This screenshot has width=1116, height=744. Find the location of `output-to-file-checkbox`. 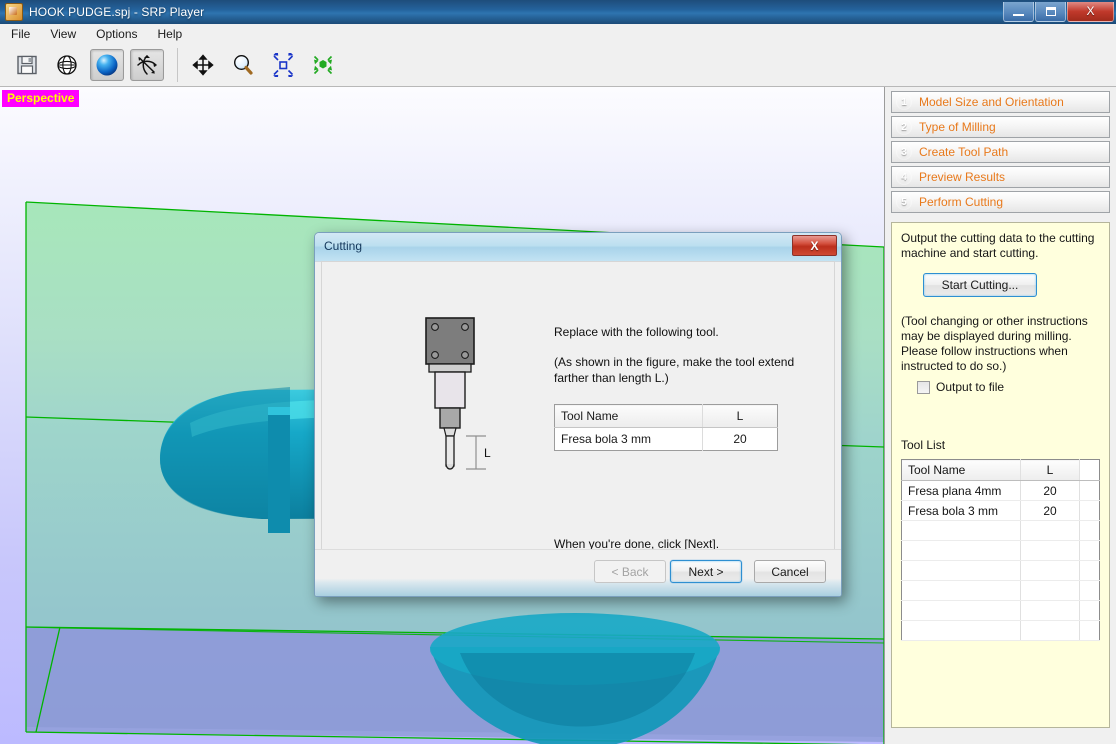

output-to-file-checkbox is located at coordinates (923, 387).